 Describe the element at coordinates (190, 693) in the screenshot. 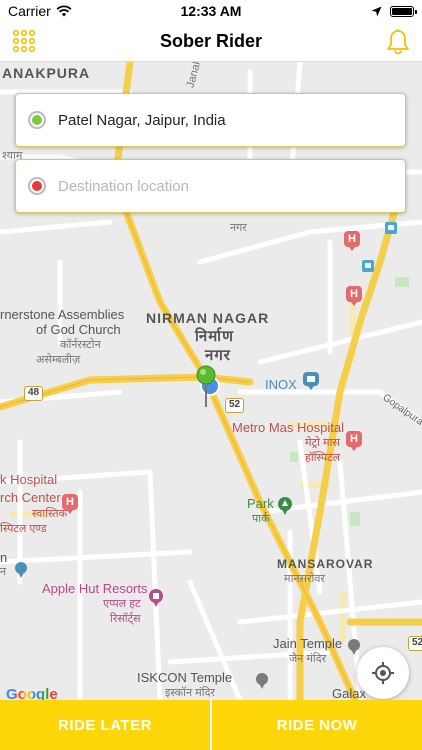

I see `map-label-iskcon-hi: इस्कॉन मंदिर` at that location.